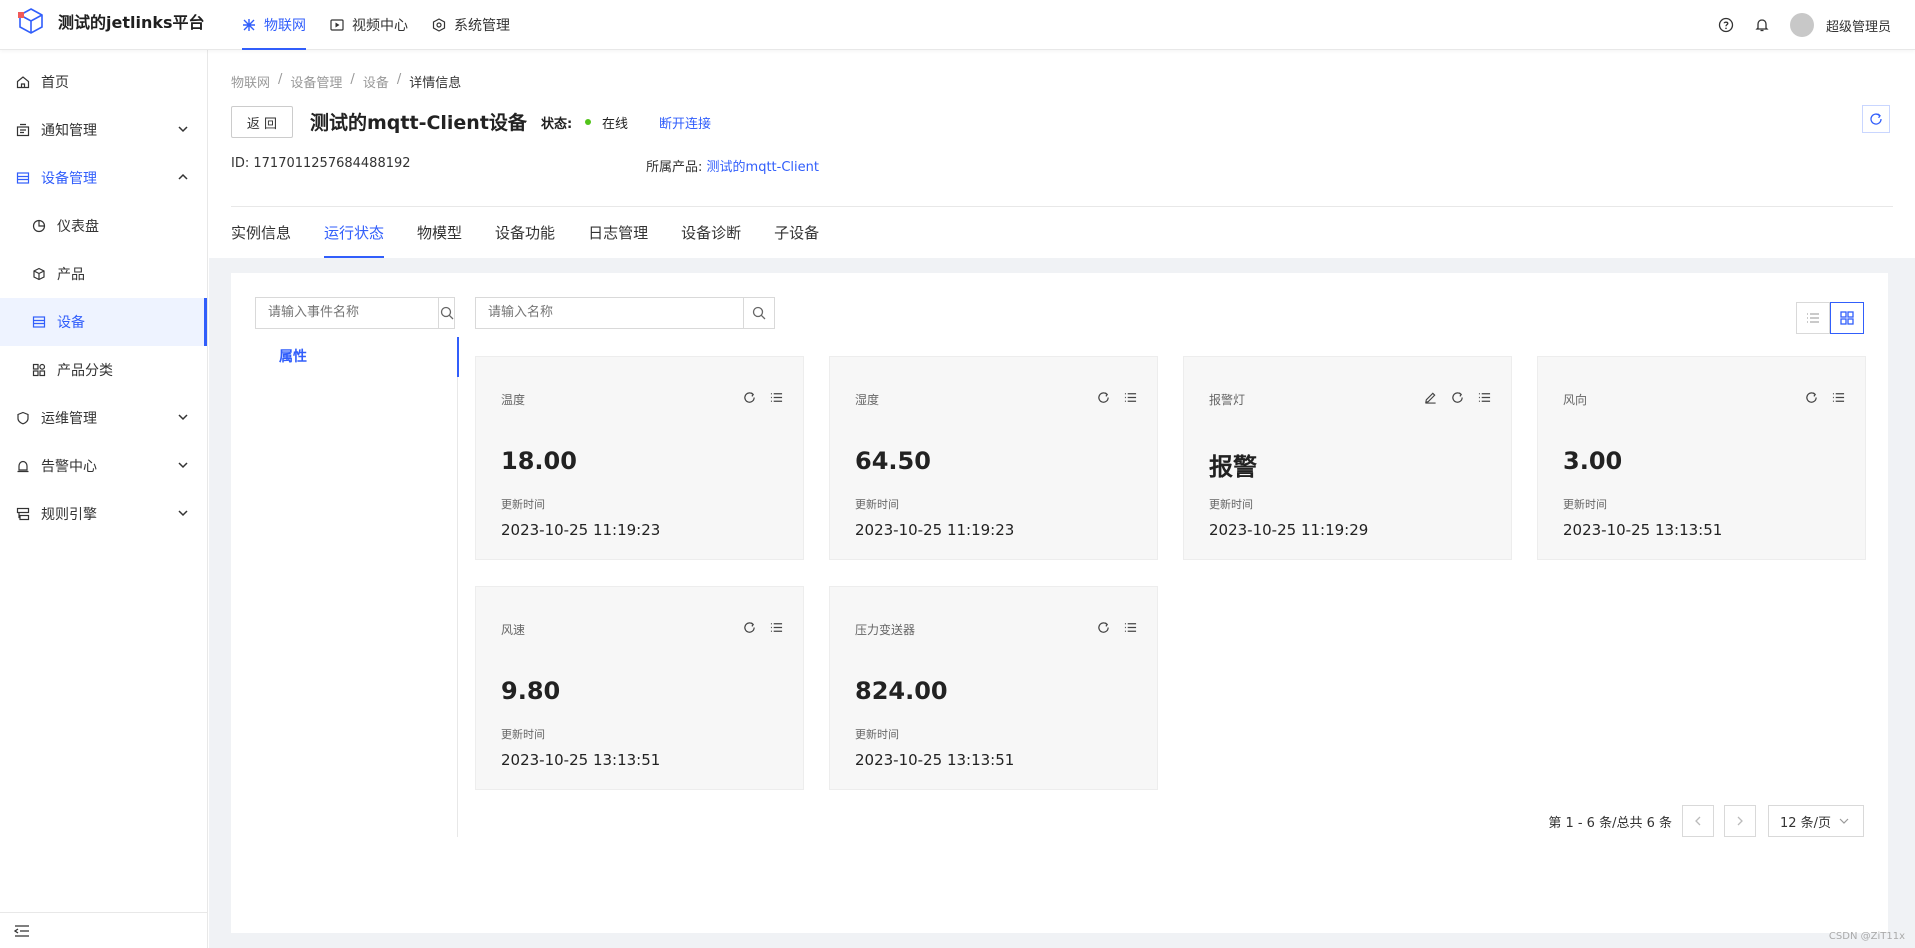  Describe the element at coordinates (104, 930) in the screenshot. I see `collapse-sidebar-button` at that location.